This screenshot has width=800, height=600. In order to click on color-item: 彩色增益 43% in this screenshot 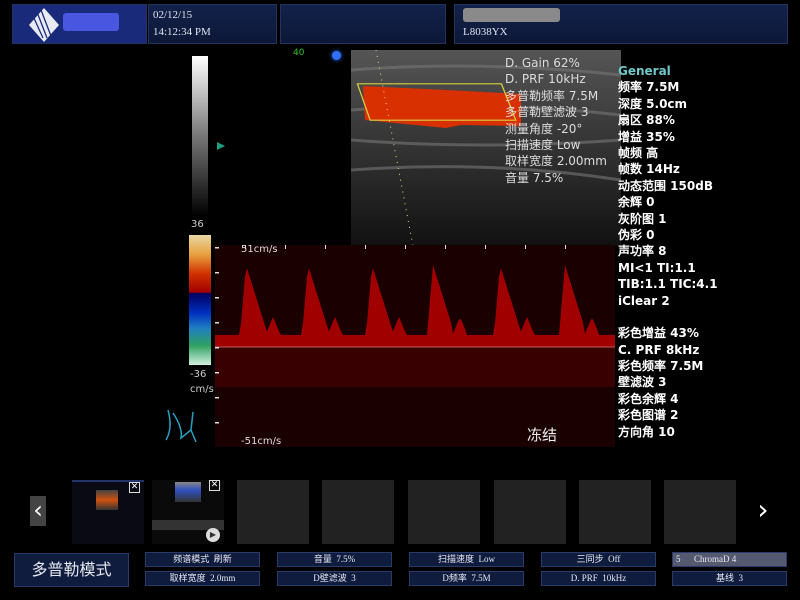, I will do `click(658, 333)`.